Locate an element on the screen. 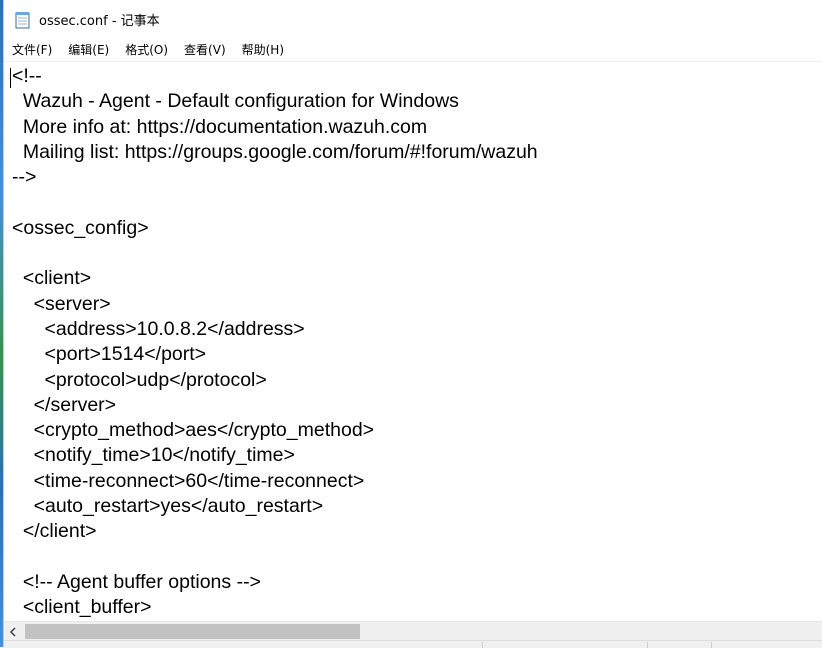  editor-line: <time-reconnect>60</time-reconnect> is located at coordinates (188, 480).